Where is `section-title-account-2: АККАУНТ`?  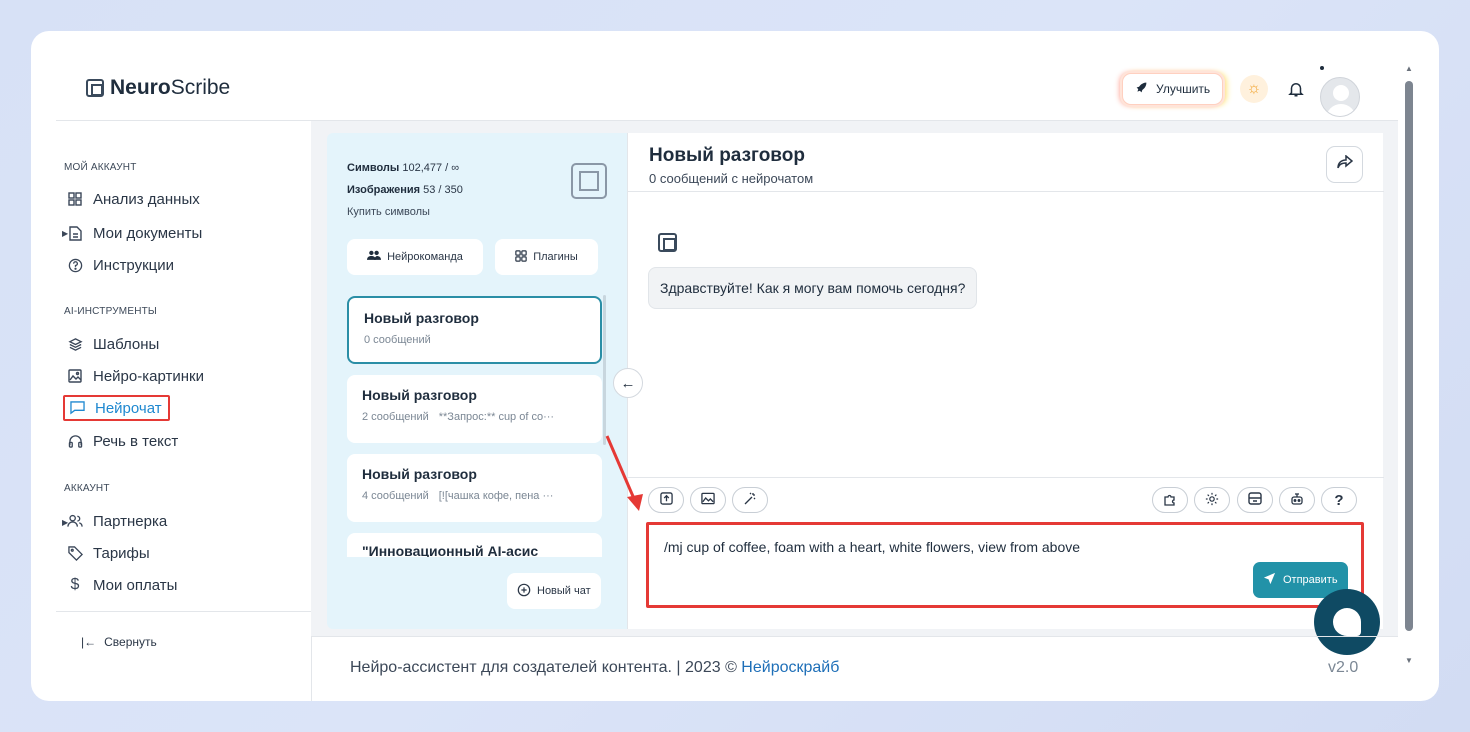
section-title-account-2: АККАУНТ is located at coordinates (87, 488).